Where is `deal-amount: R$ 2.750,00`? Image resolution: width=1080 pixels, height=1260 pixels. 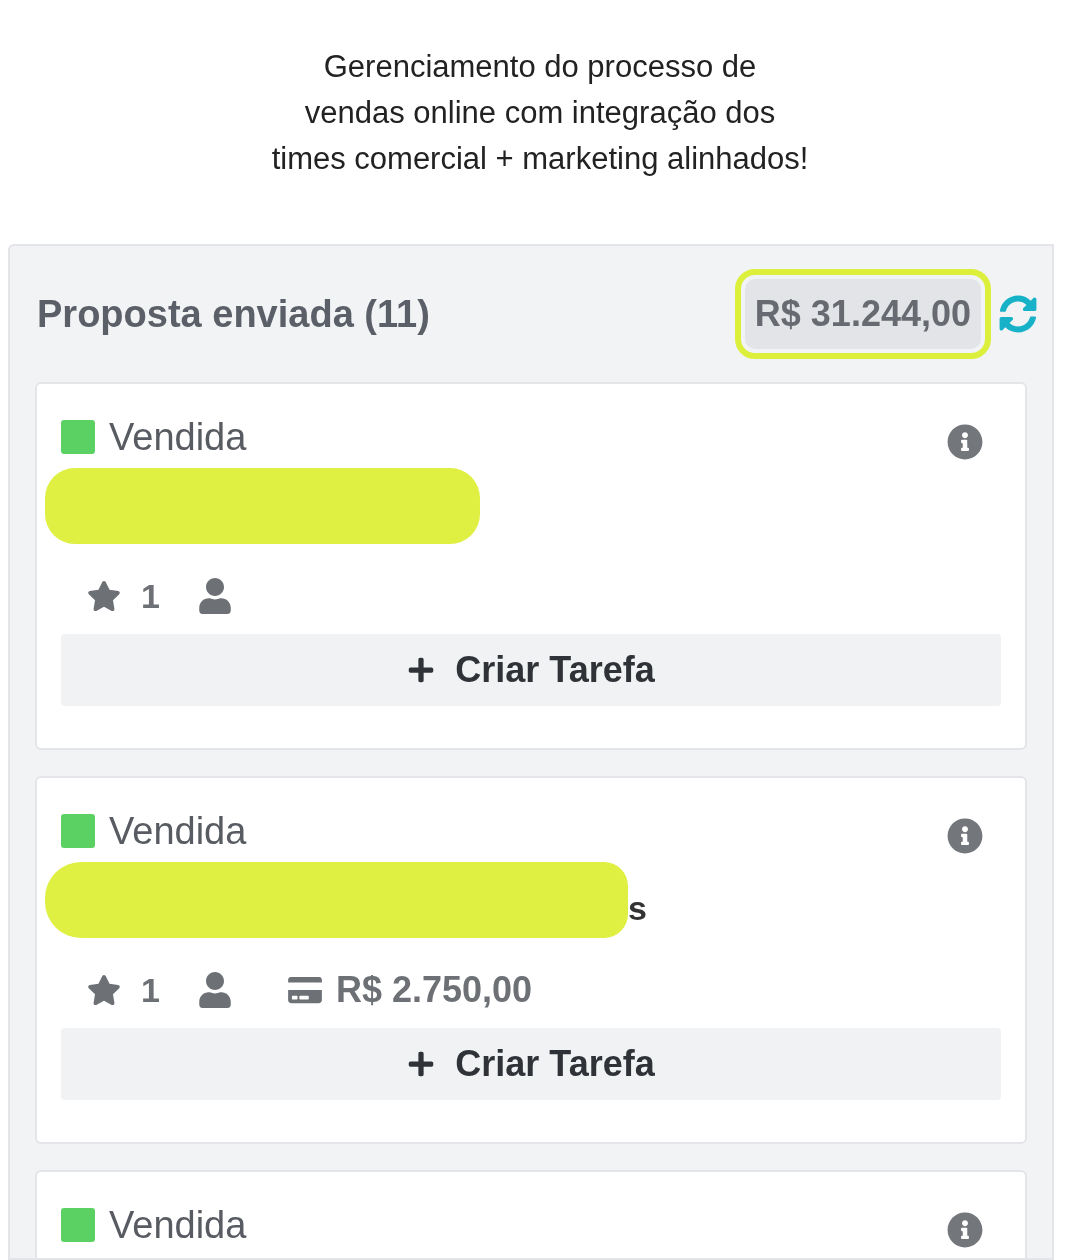
deal-amount: R$ 2.750,00 is located at coordinates (434, 990).